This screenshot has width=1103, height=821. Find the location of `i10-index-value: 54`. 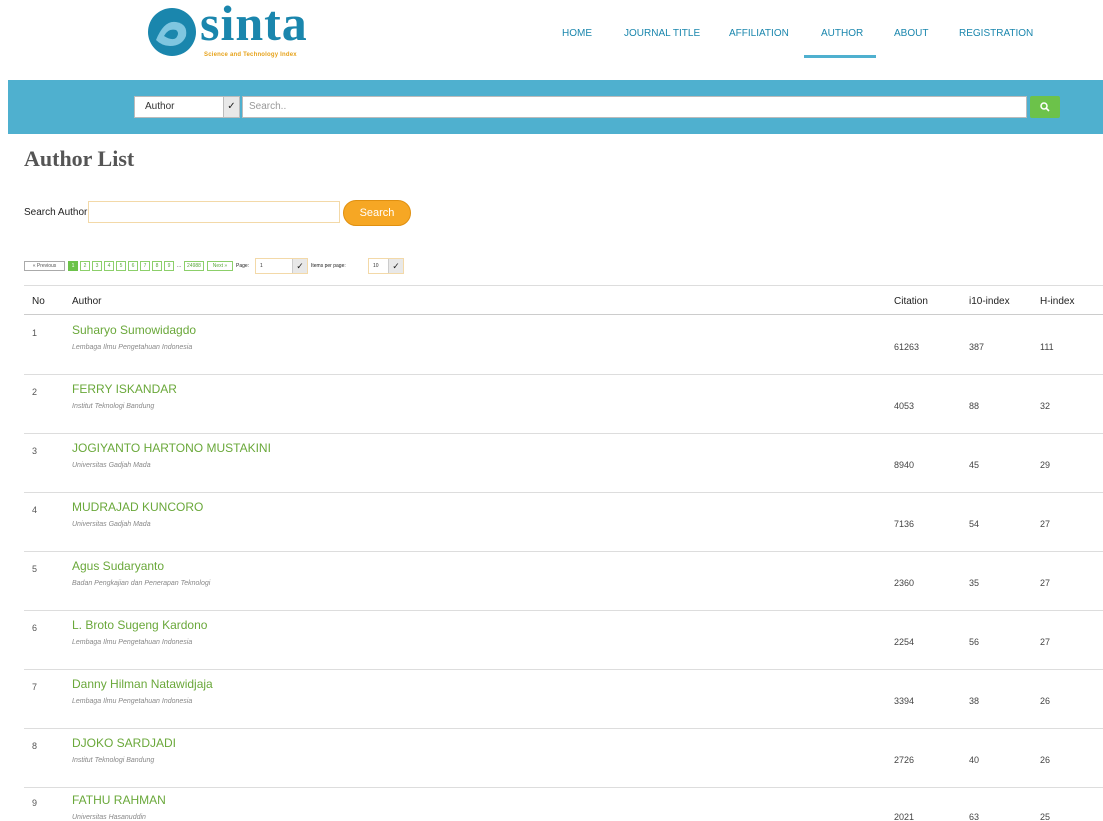

i10-index-value: 54 is located at coordinates (974, 524).